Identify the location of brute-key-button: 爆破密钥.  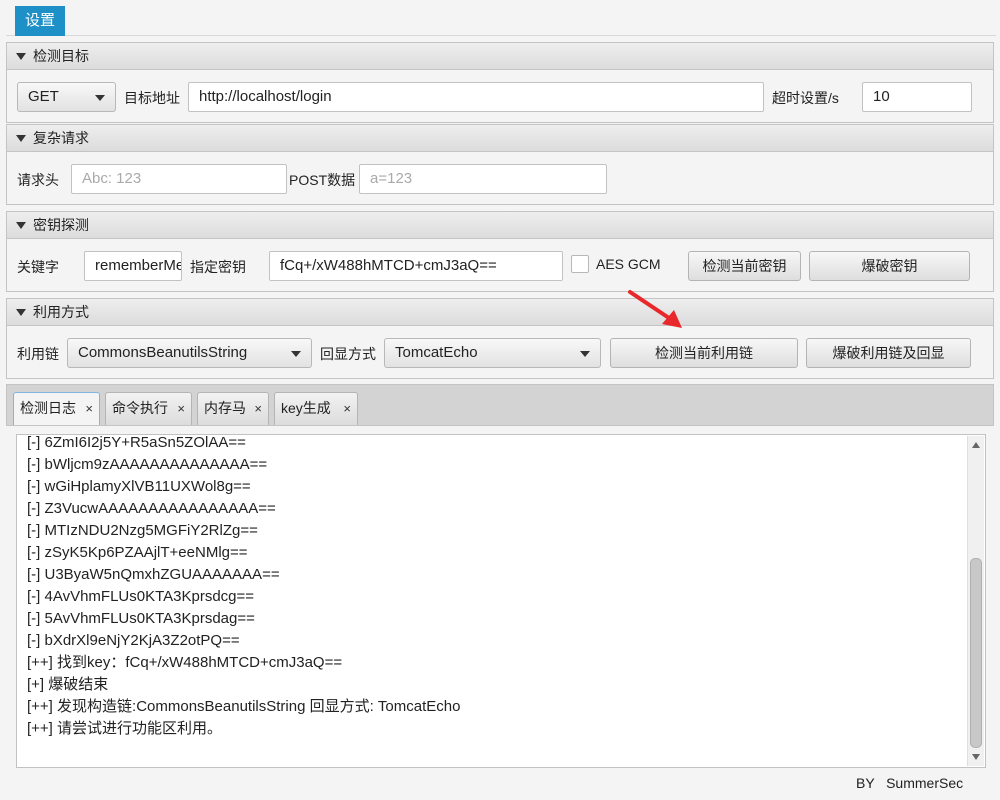
(889, 266).